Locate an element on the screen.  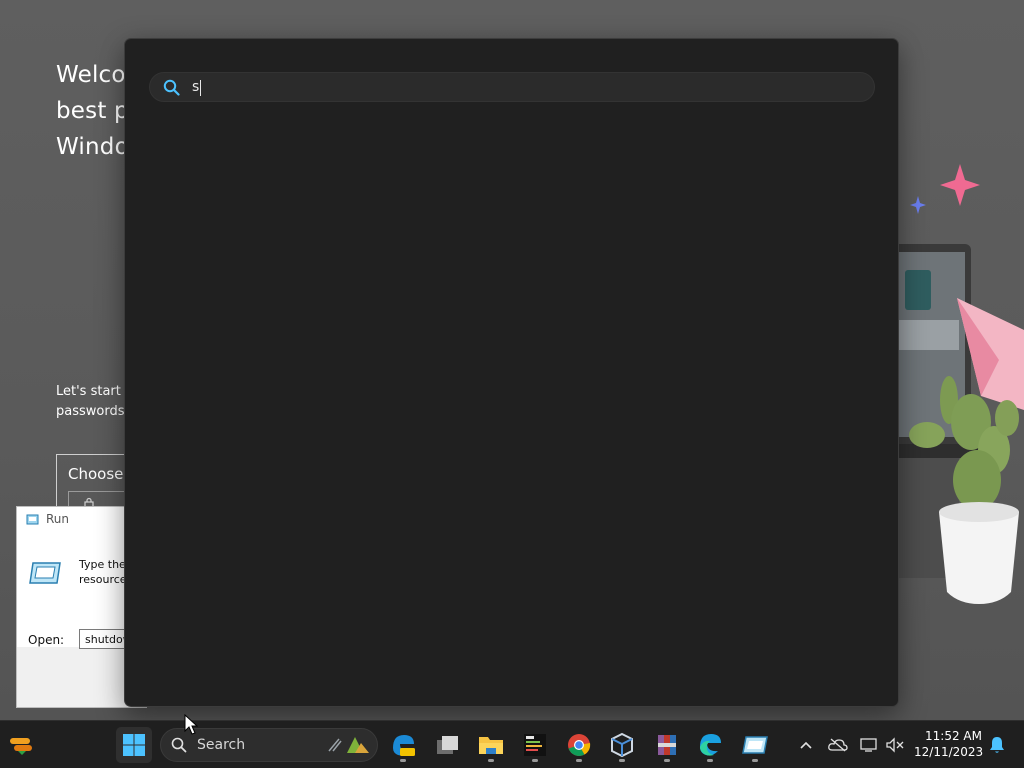
taskbar-app-archive is located at coordinates (667, 745).